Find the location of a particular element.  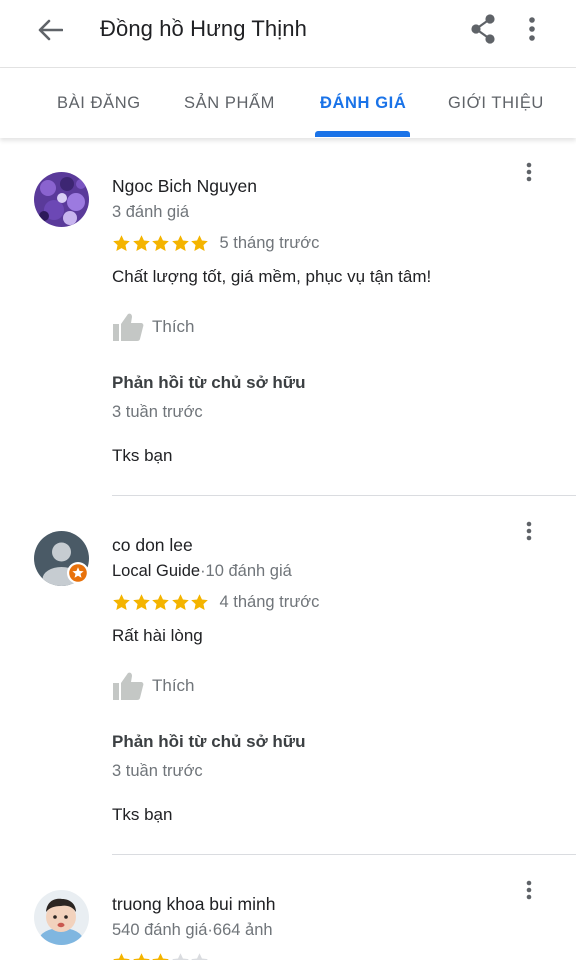

review-text: Rất hài lòng is located at coordinates (157, 635).